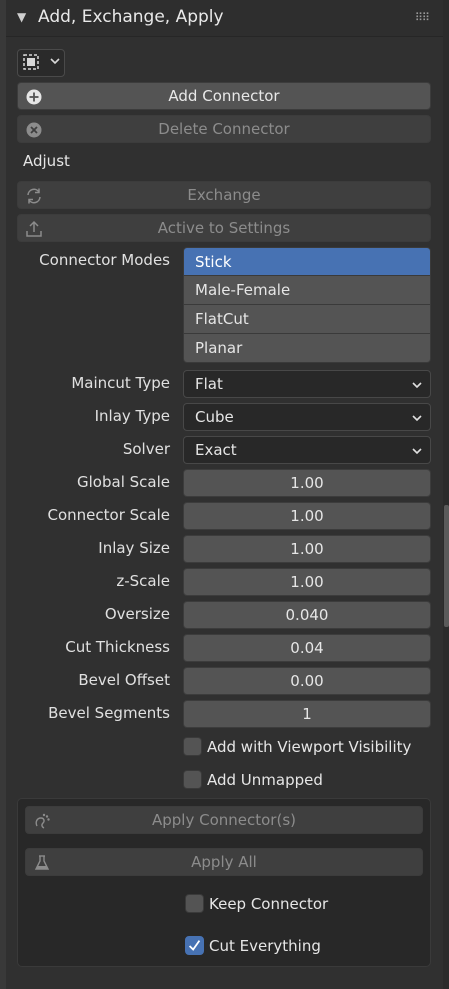 The image size is (449, 989). I want to click on mode-stick: Stick, so click(307, 261).